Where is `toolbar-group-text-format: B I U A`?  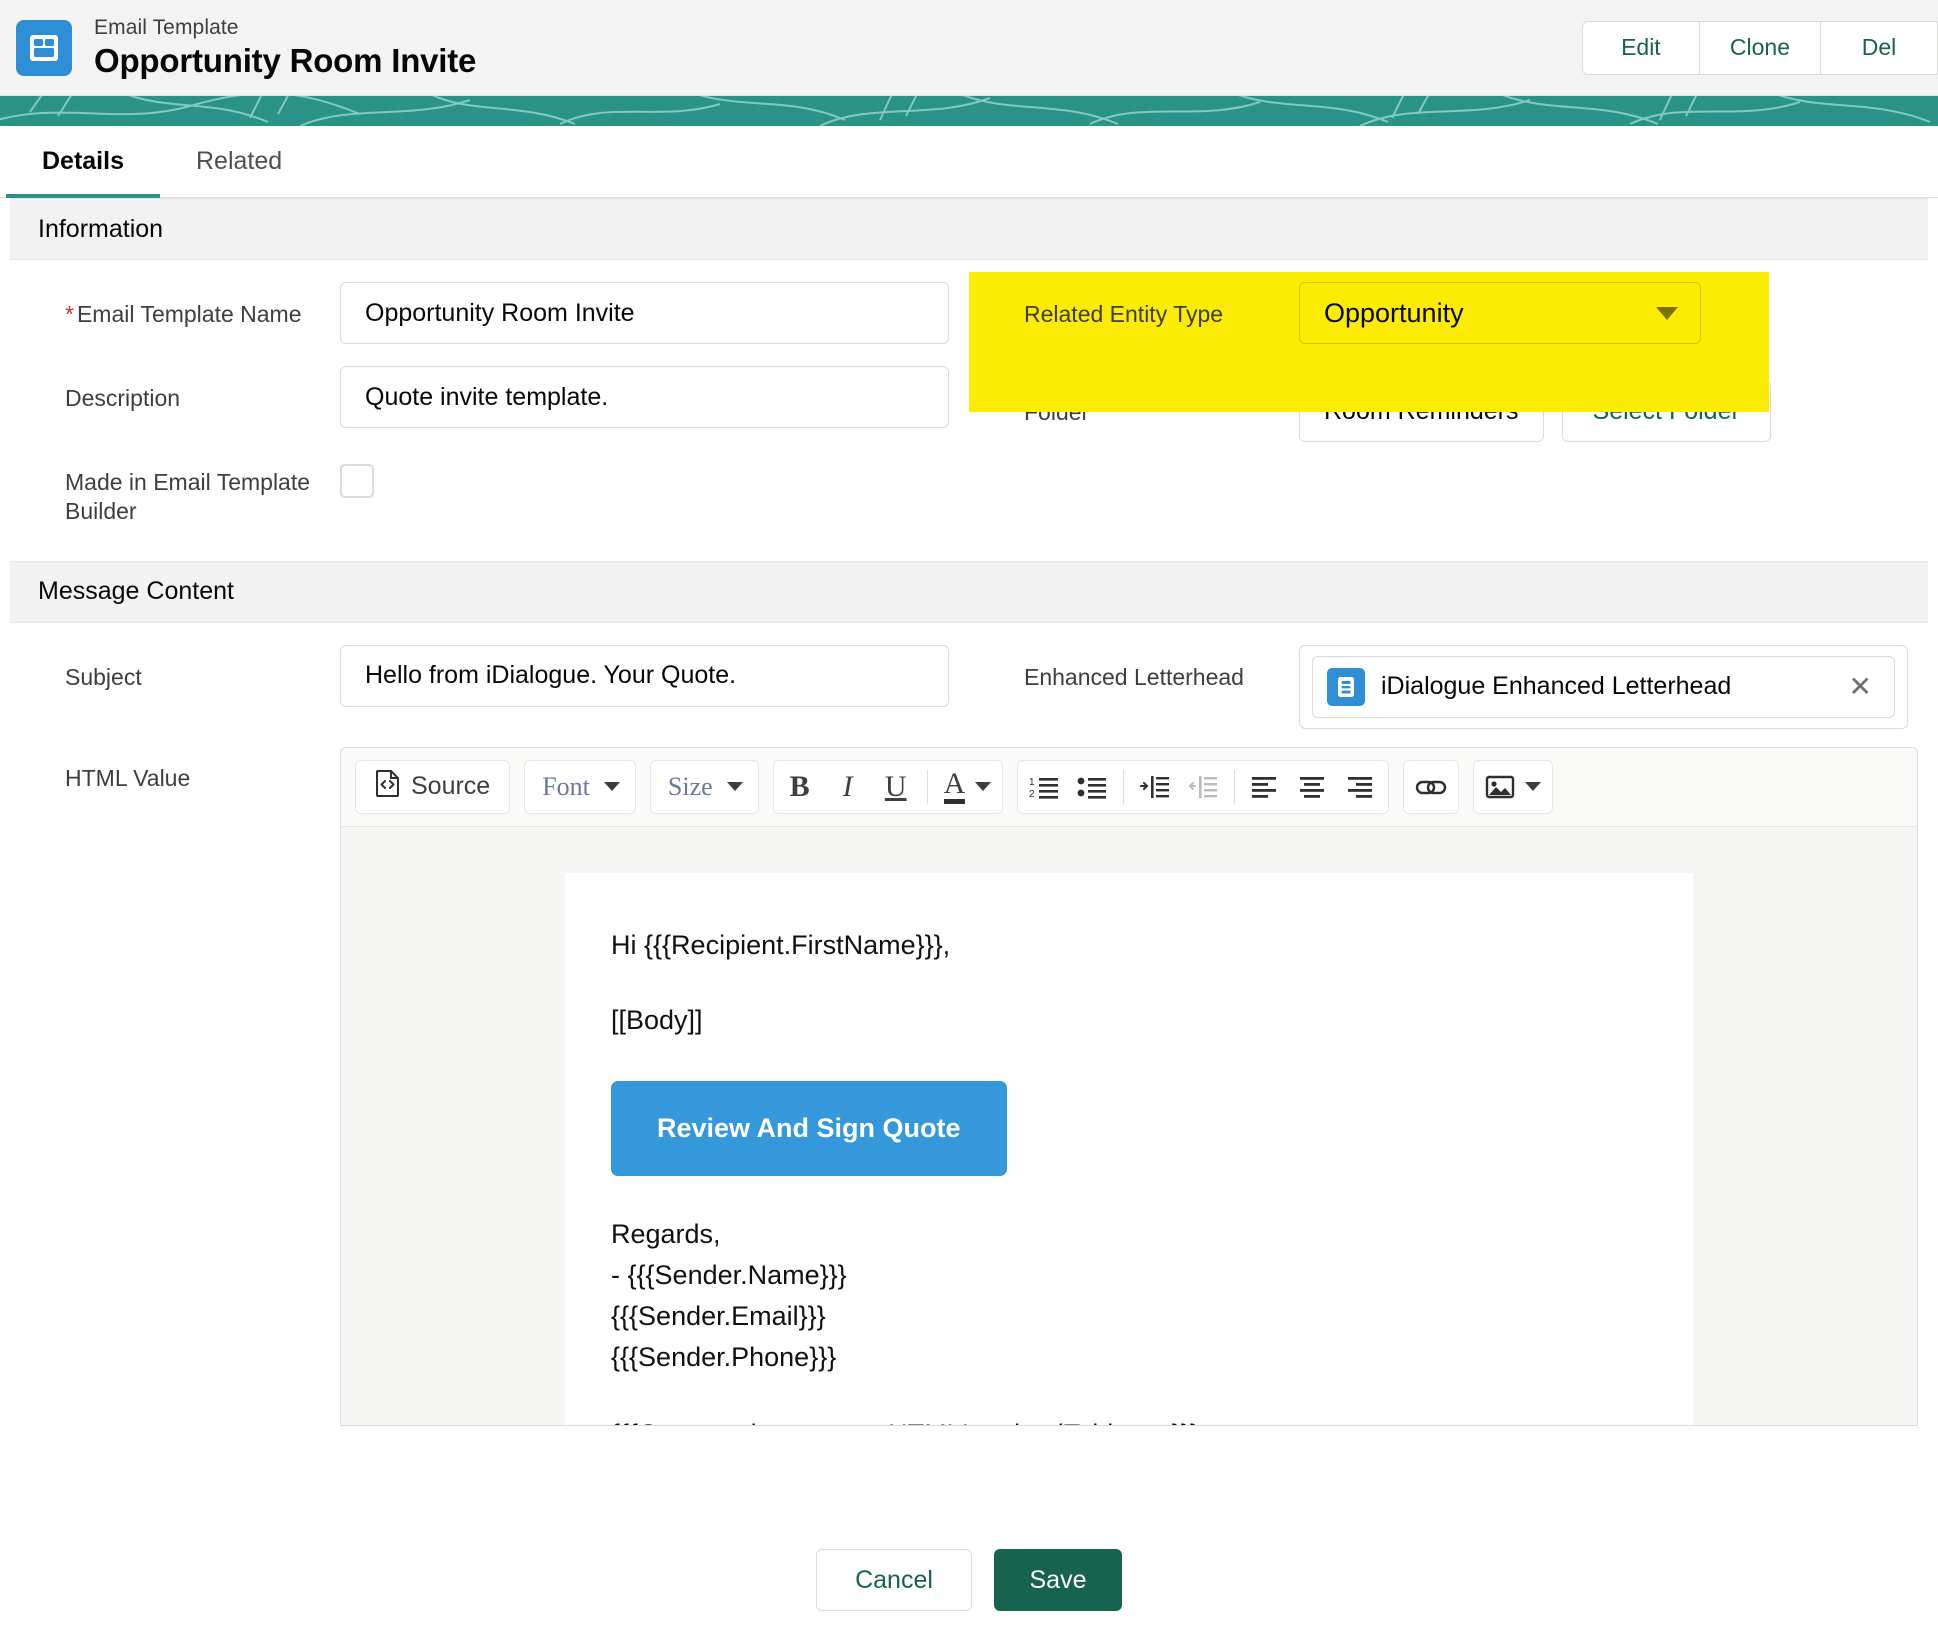
toolbar-group-text-format: B I U A is located at coordinates (888, 786).